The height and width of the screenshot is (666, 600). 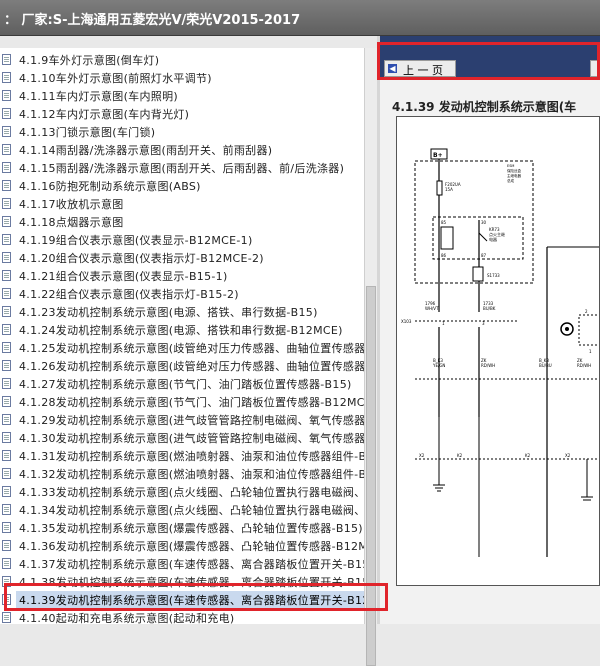 I want to click on tree-item: 4.1.29发动机控制系统示意图(进气歧管管路控制电磁阀、氧气传感器-, so click(x=182, y=420).